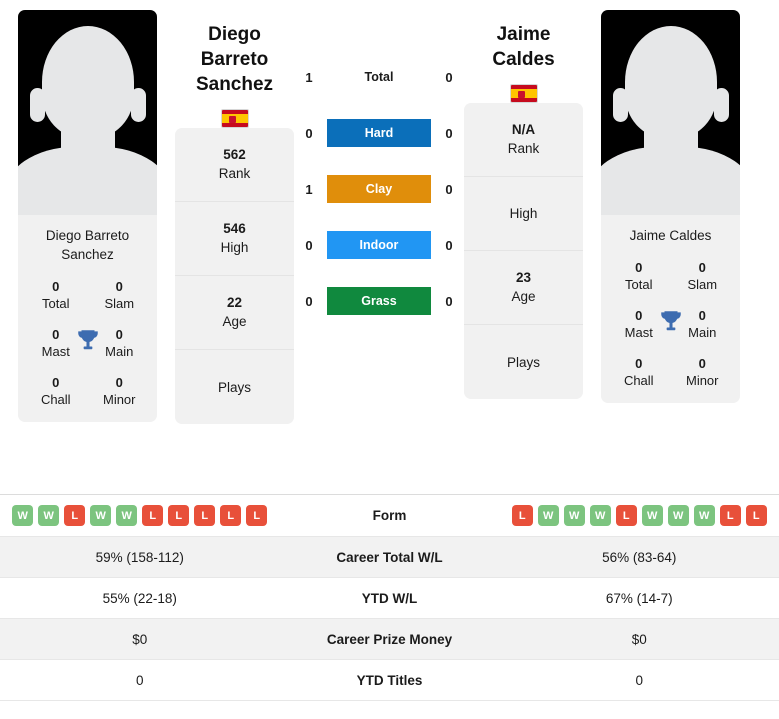 The width and height of the screenshot is (779, 719). Describe the element at coordinates (56, 303) in the screenshot. I see `left-titles-total-label: Total` at that location.